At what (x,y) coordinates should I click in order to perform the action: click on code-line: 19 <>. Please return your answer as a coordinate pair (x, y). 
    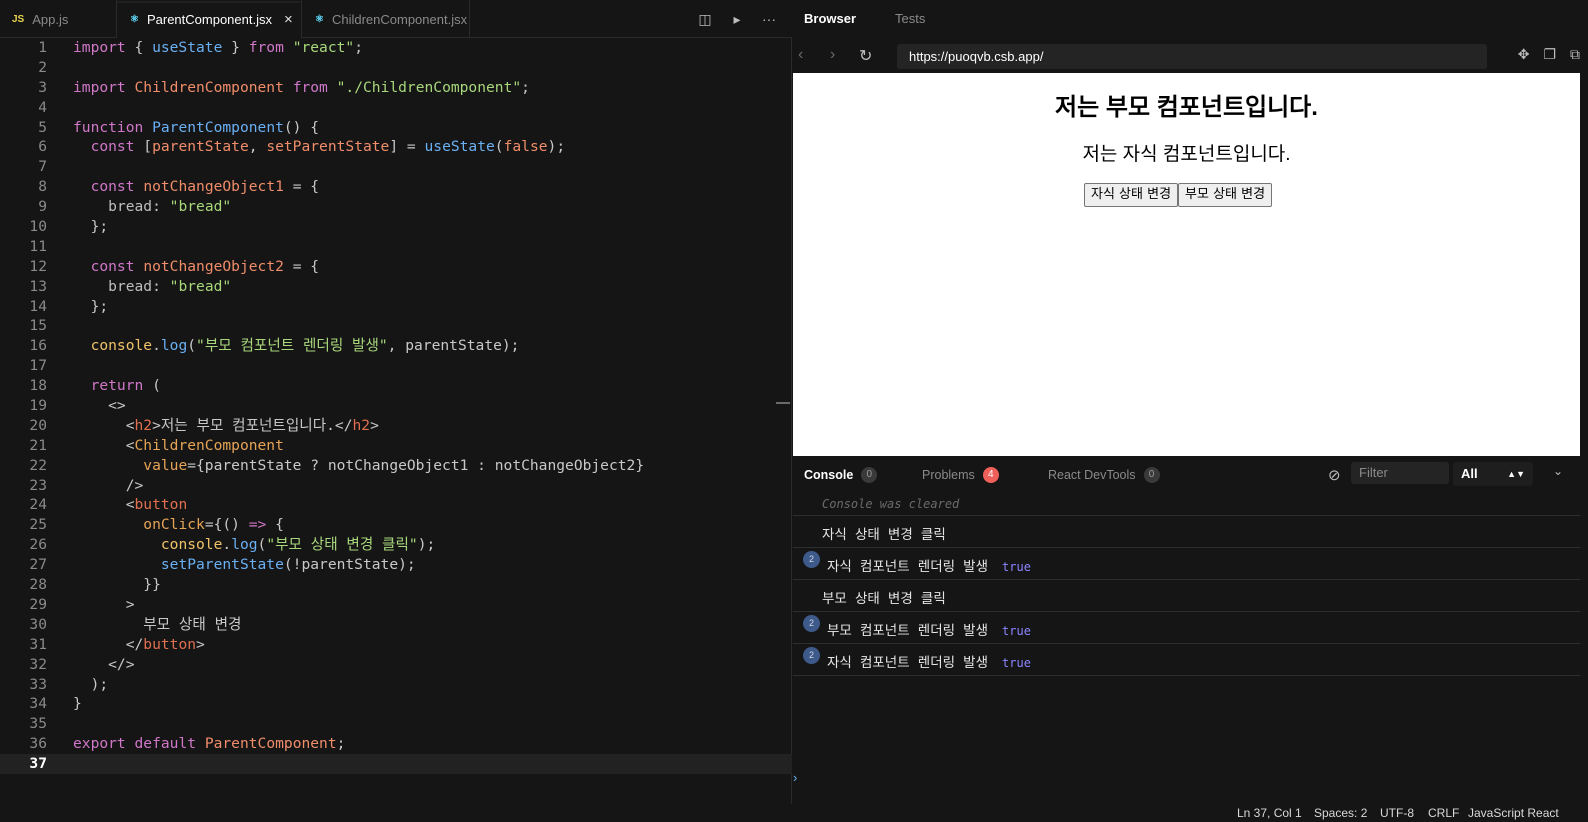
    Looking at the image, I should click on (396, 406).